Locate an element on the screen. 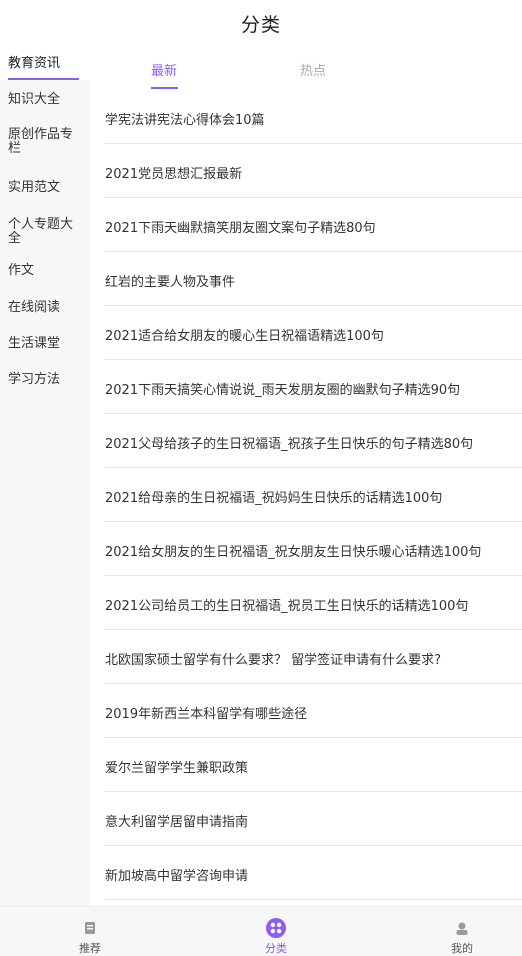 This screenshot has height=956, width=522. article-title: 爱尔兰留学学生兼职政策 is located at coordinates (177, 768).